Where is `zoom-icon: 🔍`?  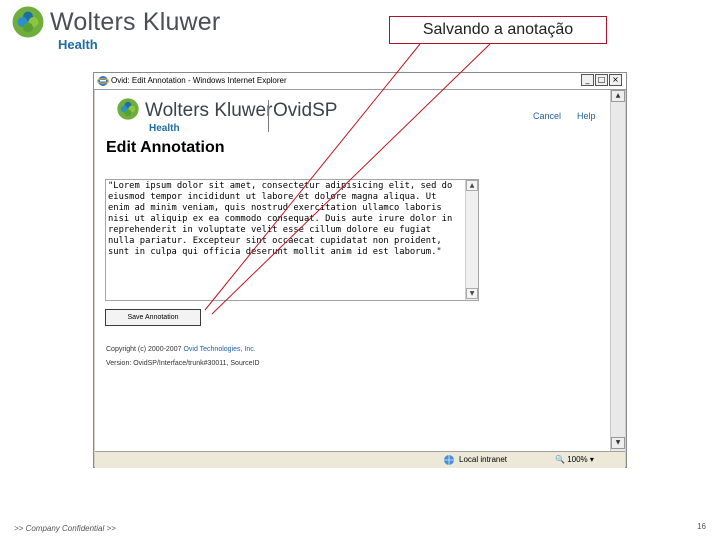
zoom-icon: 🔍 is located at coordinates (560, 459).